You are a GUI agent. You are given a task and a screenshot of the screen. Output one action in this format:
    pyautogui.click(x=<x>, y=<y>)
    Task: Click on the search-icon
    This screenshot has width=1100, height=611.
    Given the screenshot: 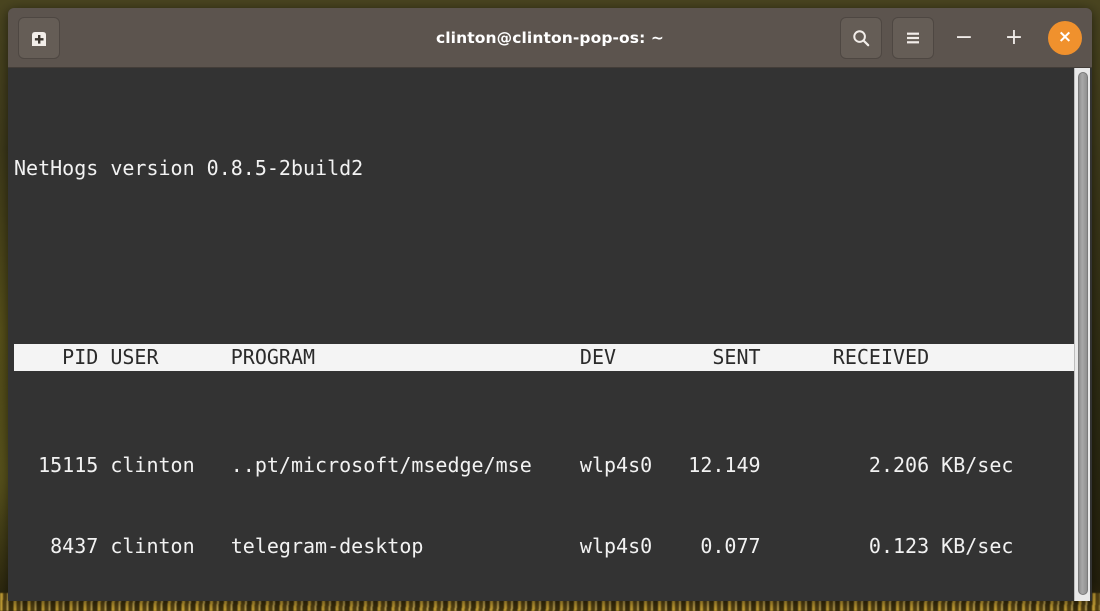 What is the action you would take?
    pyautogui.click(x=861, y=38)
    